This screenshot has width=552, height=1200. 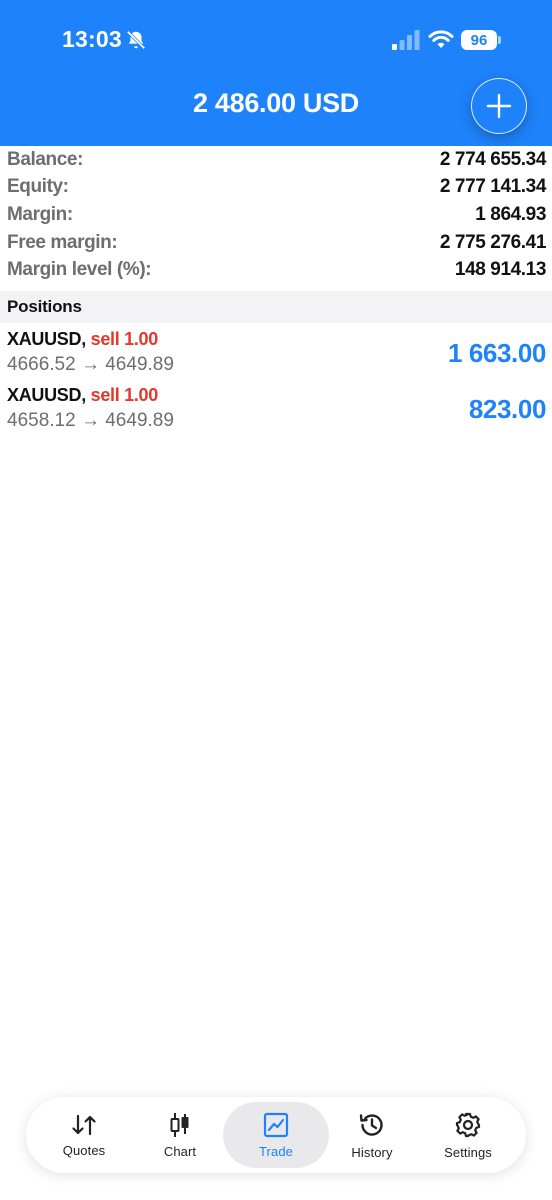 What do you see at coordinates (276, 160) in the screenshot?
I see `summary-row-balance: Balance: 2 774 655.34` at bounding box center [276, 160].